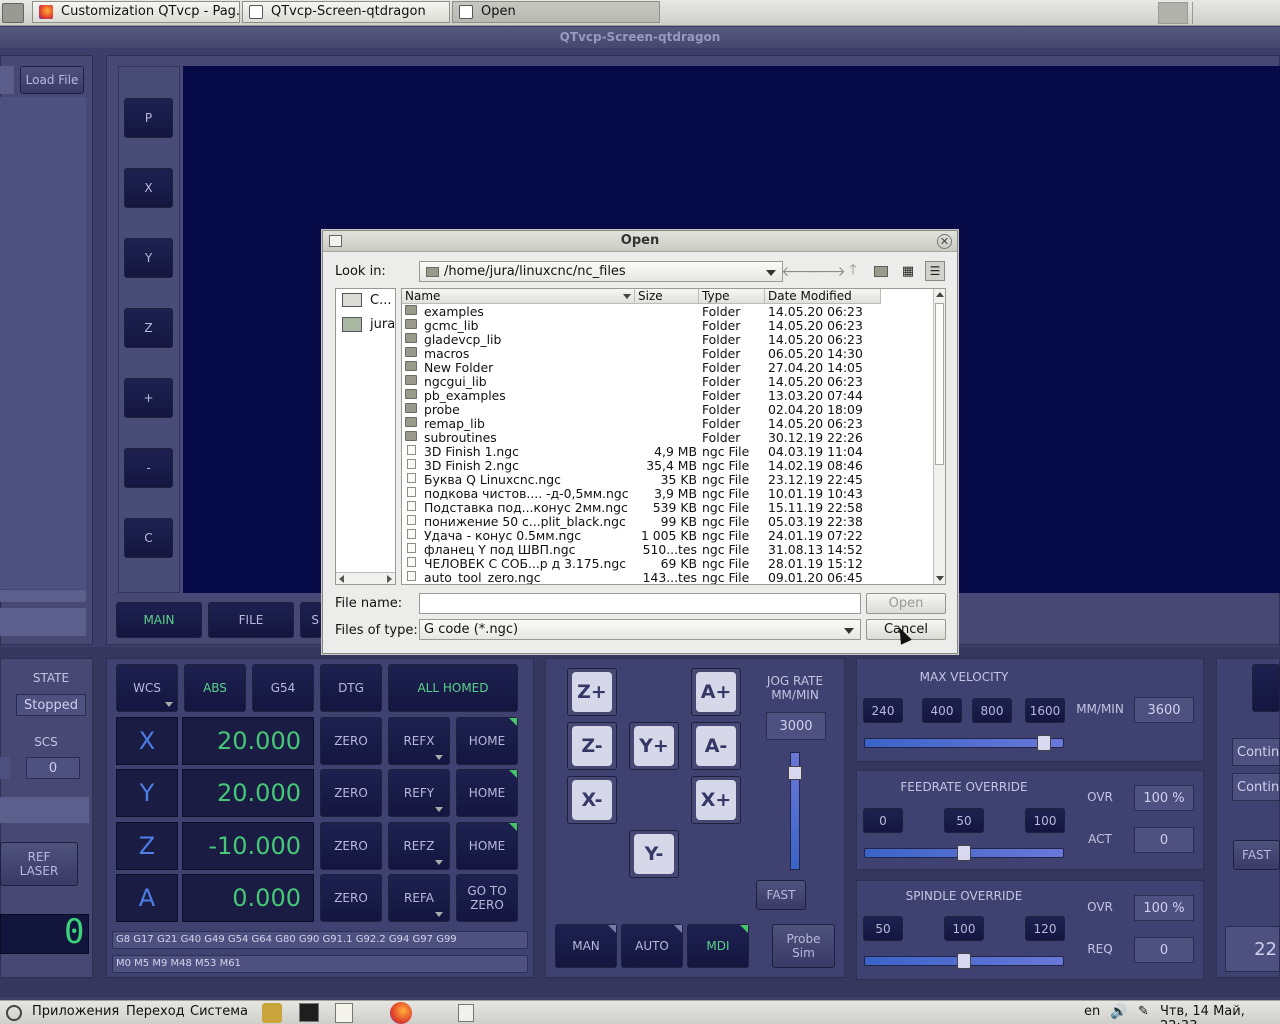  Describe the element at coordinates (992, 710) in the screenshot. I see `velocity-preset-800: 800` at that location.